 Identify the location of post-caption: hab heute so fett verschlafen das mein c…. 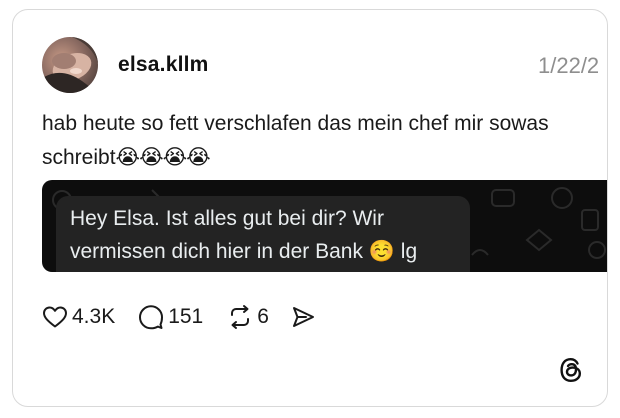
(324, 141).